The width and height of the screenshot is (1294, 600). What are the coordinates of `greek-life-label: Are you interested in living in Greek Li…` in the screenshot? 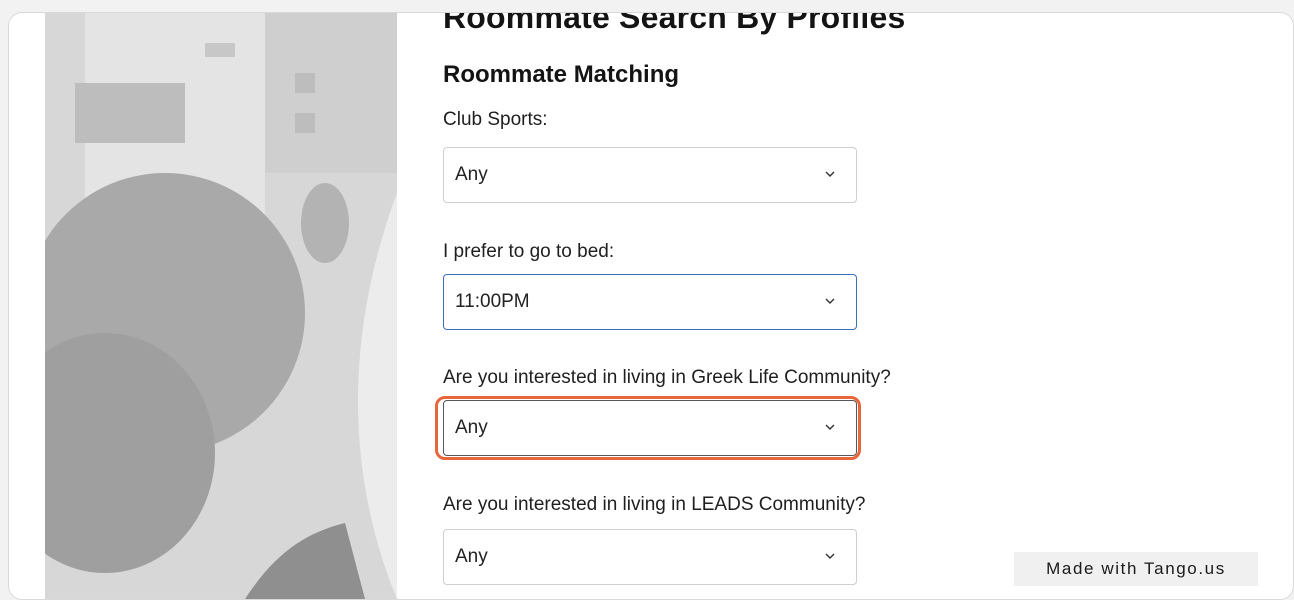 It's located at (667, 377).